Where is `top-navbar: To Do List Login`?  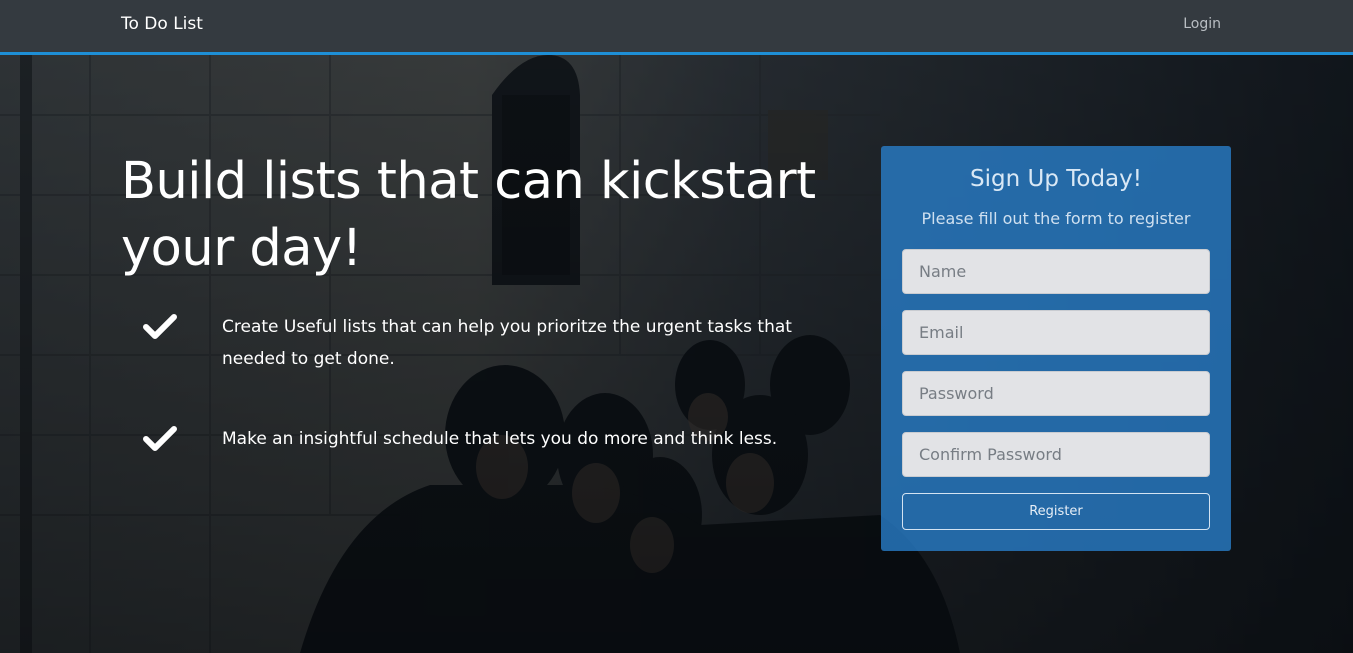 top-navbar: To Do List Login is located at coordinates (676, 27).